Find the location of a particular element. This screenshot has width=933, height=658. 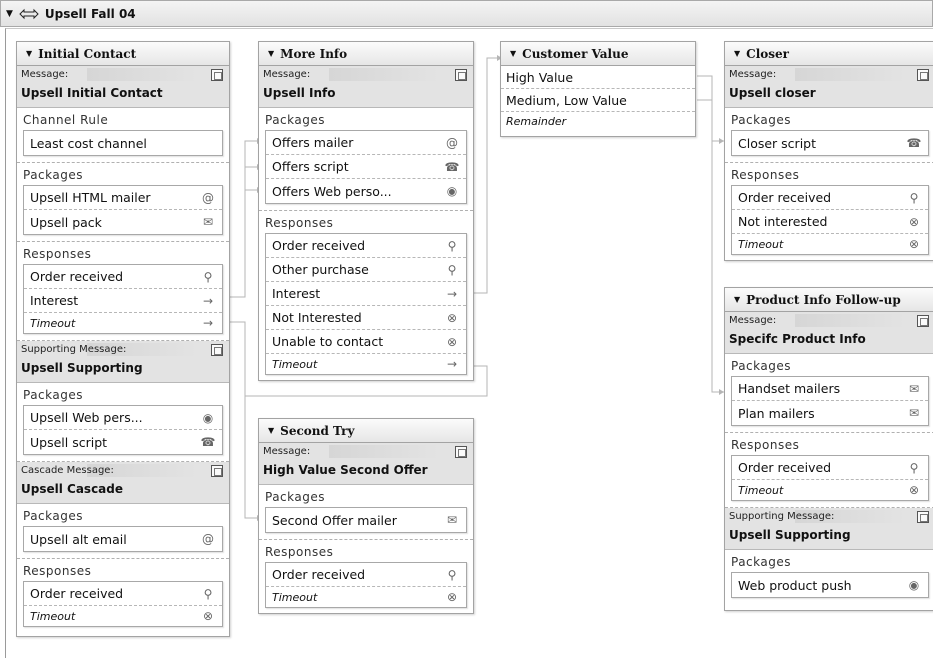

responses-section: Responses Order received ⚲ Timeout ⊗ is located at coordinates (366, 577).